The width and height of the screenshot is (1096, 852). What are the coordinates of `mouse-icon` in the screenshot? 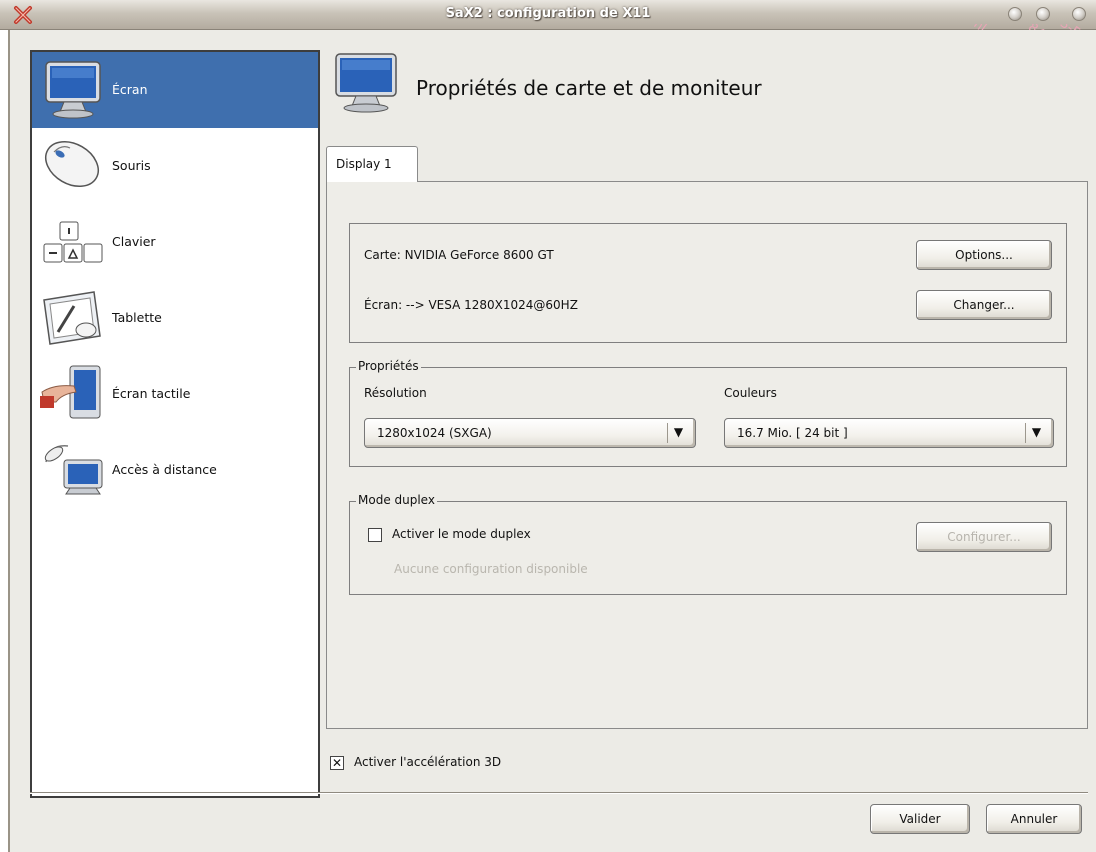 It's located at (72, 164).